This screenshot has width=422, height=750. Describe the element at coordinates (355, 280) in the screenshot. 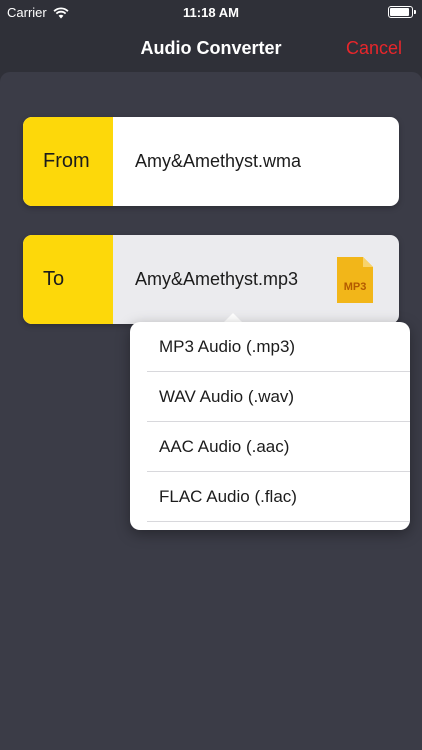

I see `mp3-file-icon: MP3` at that location.